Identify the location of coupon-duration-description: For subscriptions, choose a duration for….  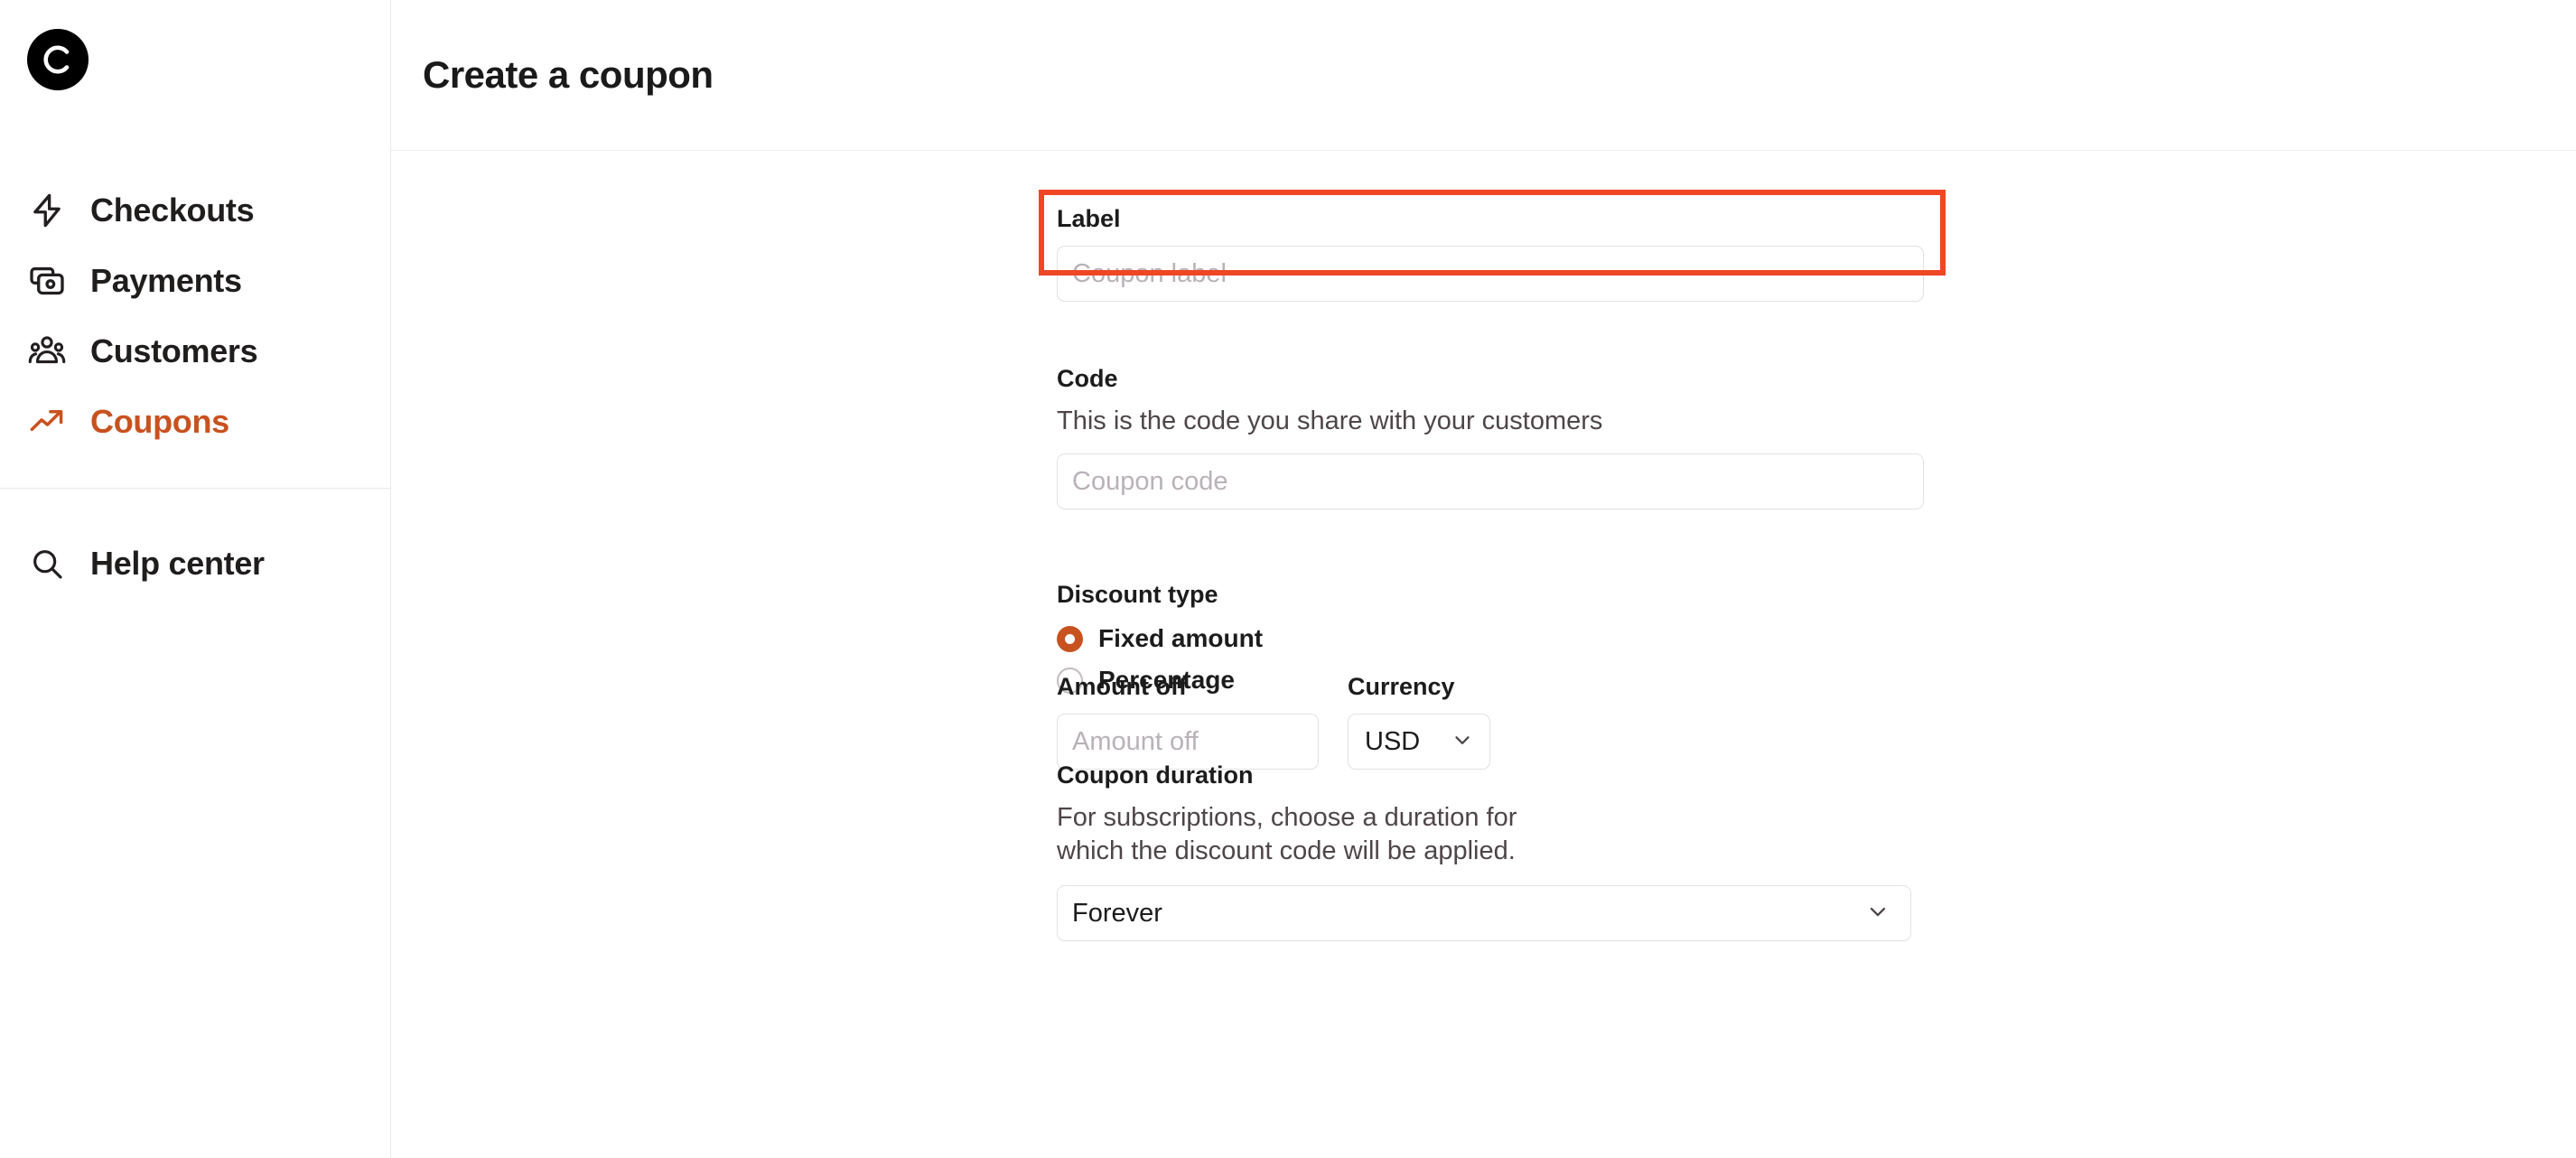
(1287, 834).